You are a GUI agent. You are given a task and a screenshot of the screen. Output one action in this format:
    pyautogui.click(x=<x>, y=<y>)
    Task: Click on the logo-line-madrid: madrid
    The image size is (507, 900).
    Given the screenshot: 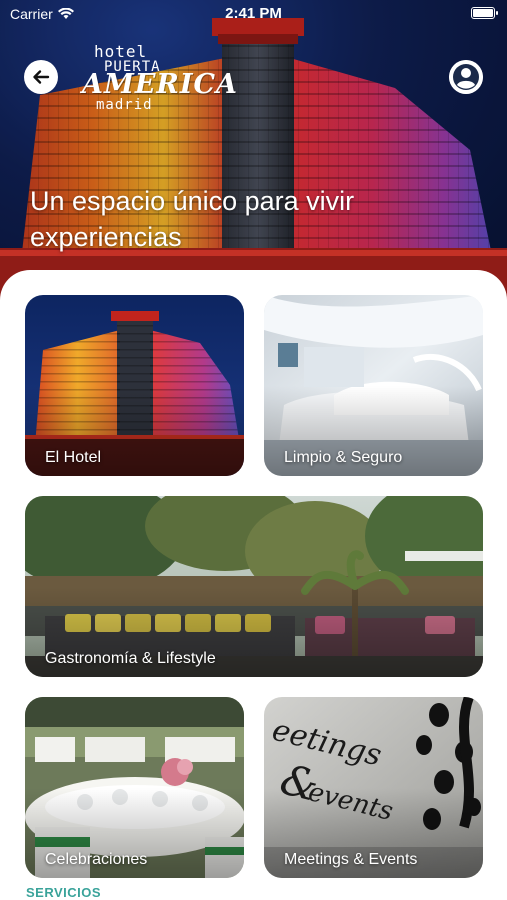 What is the action you would take?
    pyautogui.click(x=124, y=105)
    